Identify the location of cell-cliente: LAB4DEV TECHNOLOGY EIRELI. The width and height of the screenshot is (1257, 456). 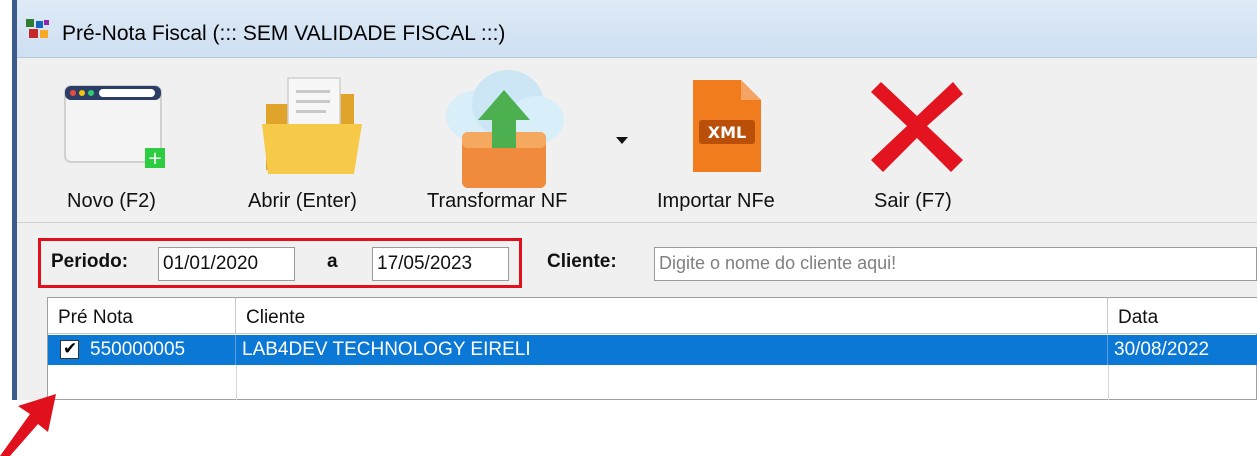
(672, 350).